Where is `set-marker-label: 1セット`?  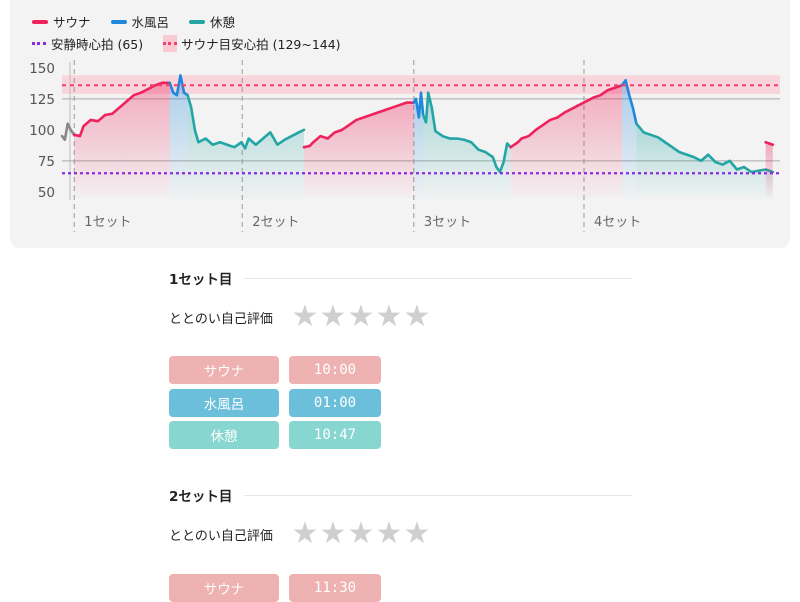
set-marker-label: 1セット is located at coordinates (107, 222).